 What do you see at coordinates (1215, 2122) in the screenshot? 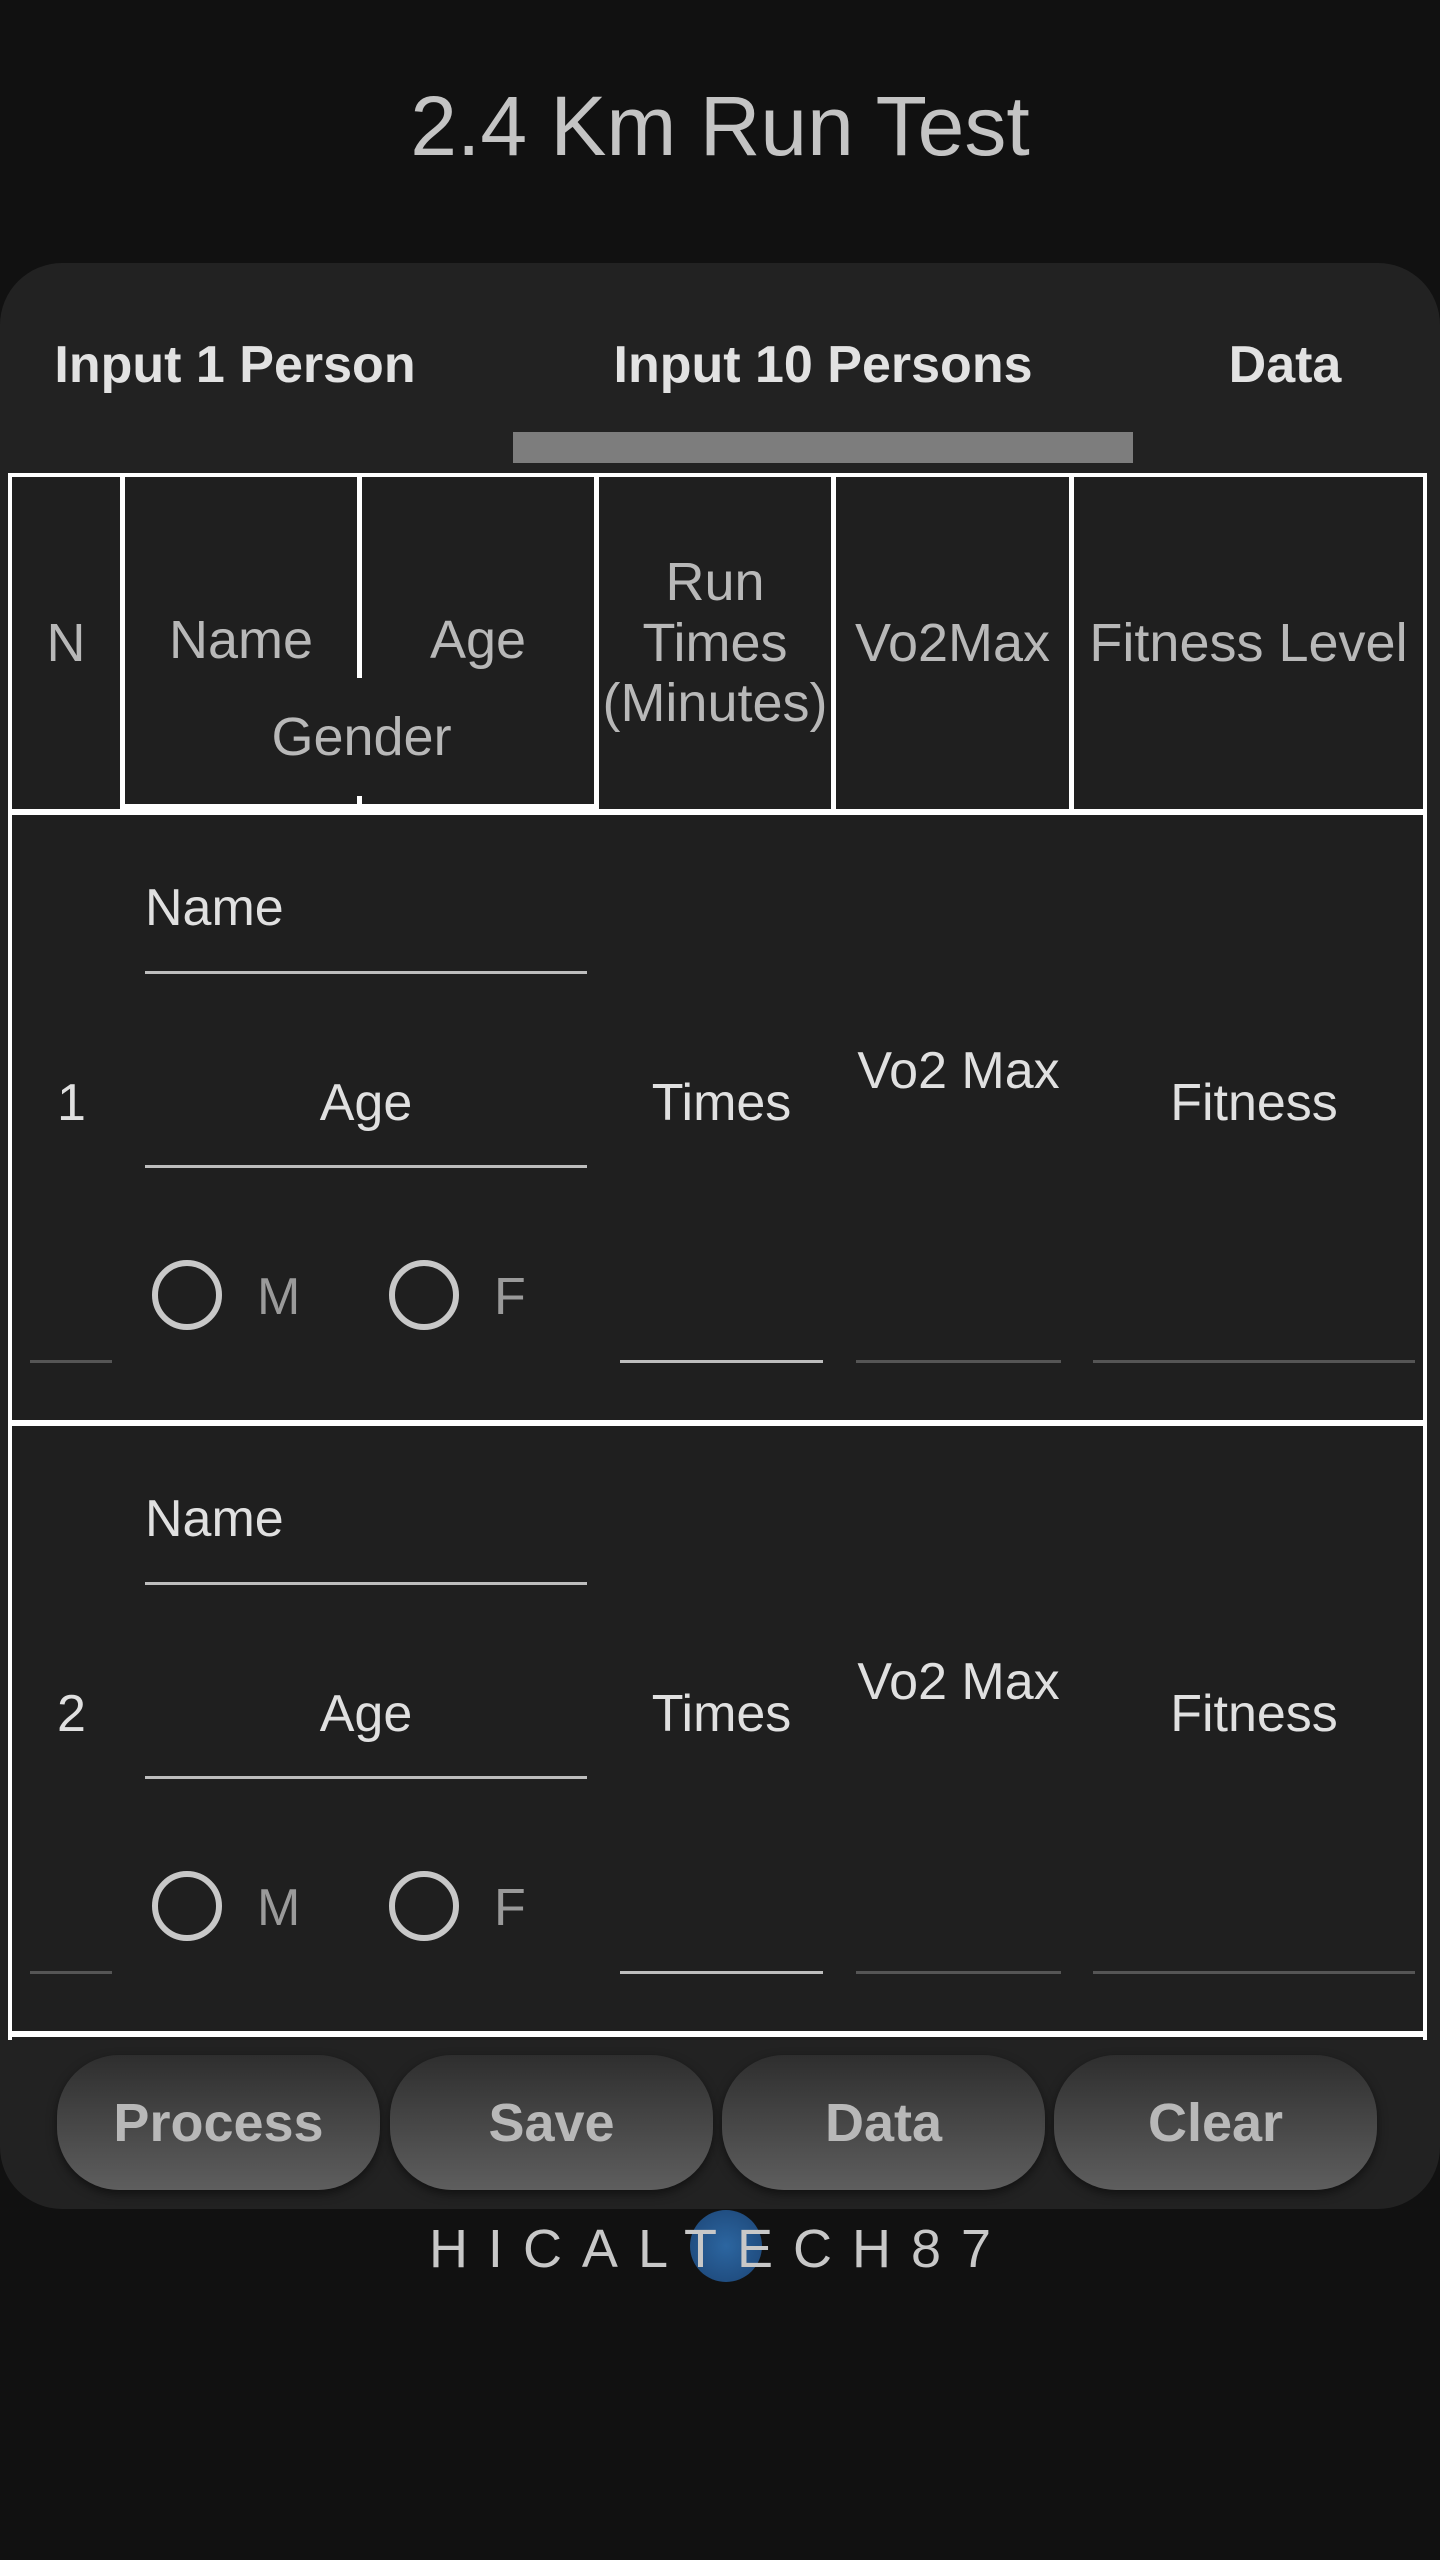
I see `clear-button: Clear` at bounding box center [1215, 2122].